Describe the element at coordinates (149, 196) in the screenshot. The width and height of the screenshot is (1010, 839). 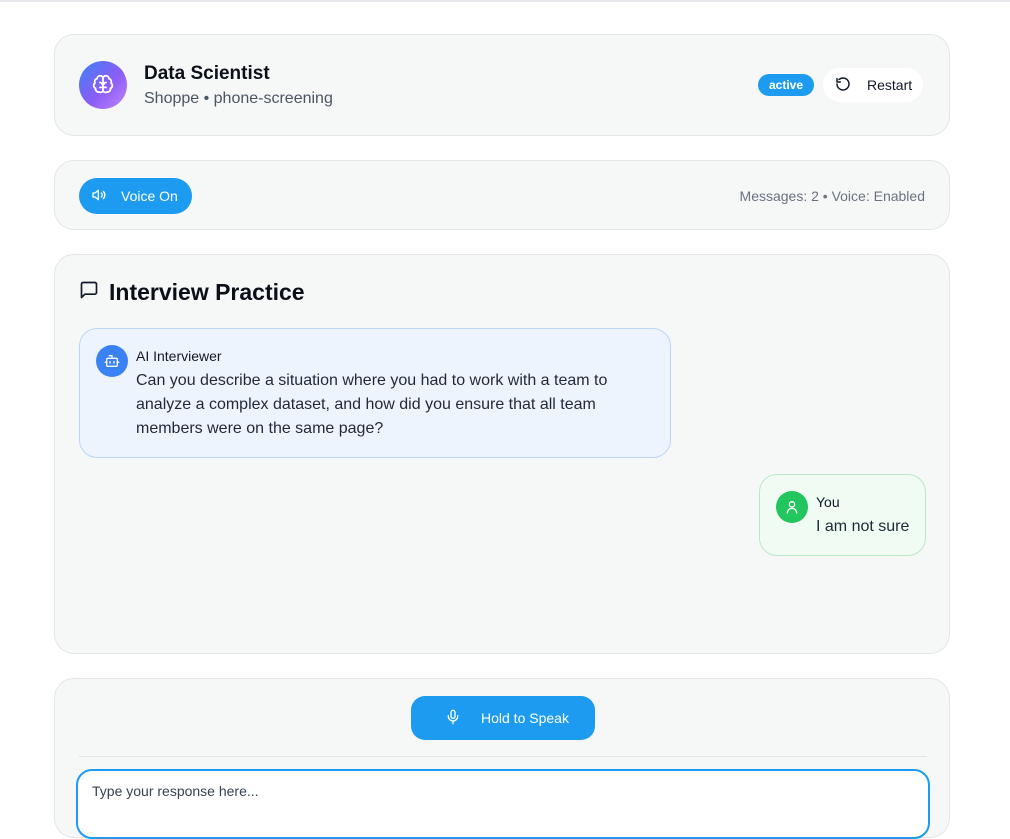
I see `voice-toggle-label: Voice On` at that location.